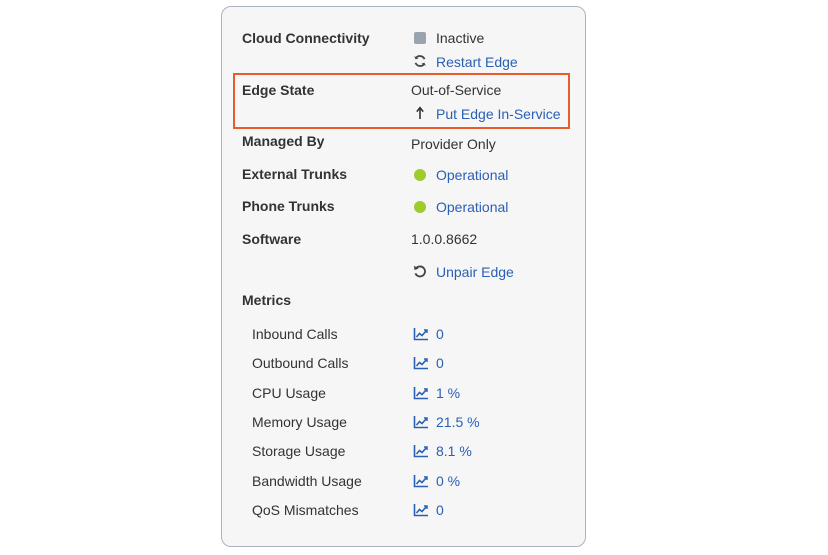 This screenshot has height=555, width=828. What do you see at coordinates (458, 422) in the screenshot?
I see `metric-value-link: 21.5 %` at bounding box center [458, 422].